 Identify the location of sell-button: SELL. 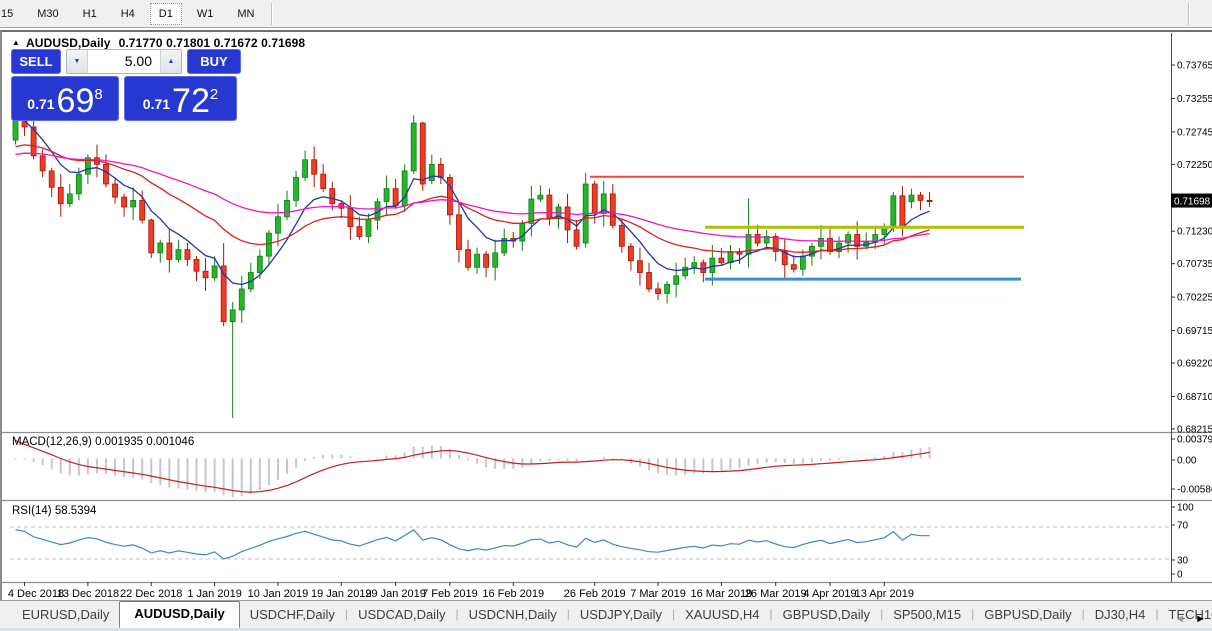
(36, 61).